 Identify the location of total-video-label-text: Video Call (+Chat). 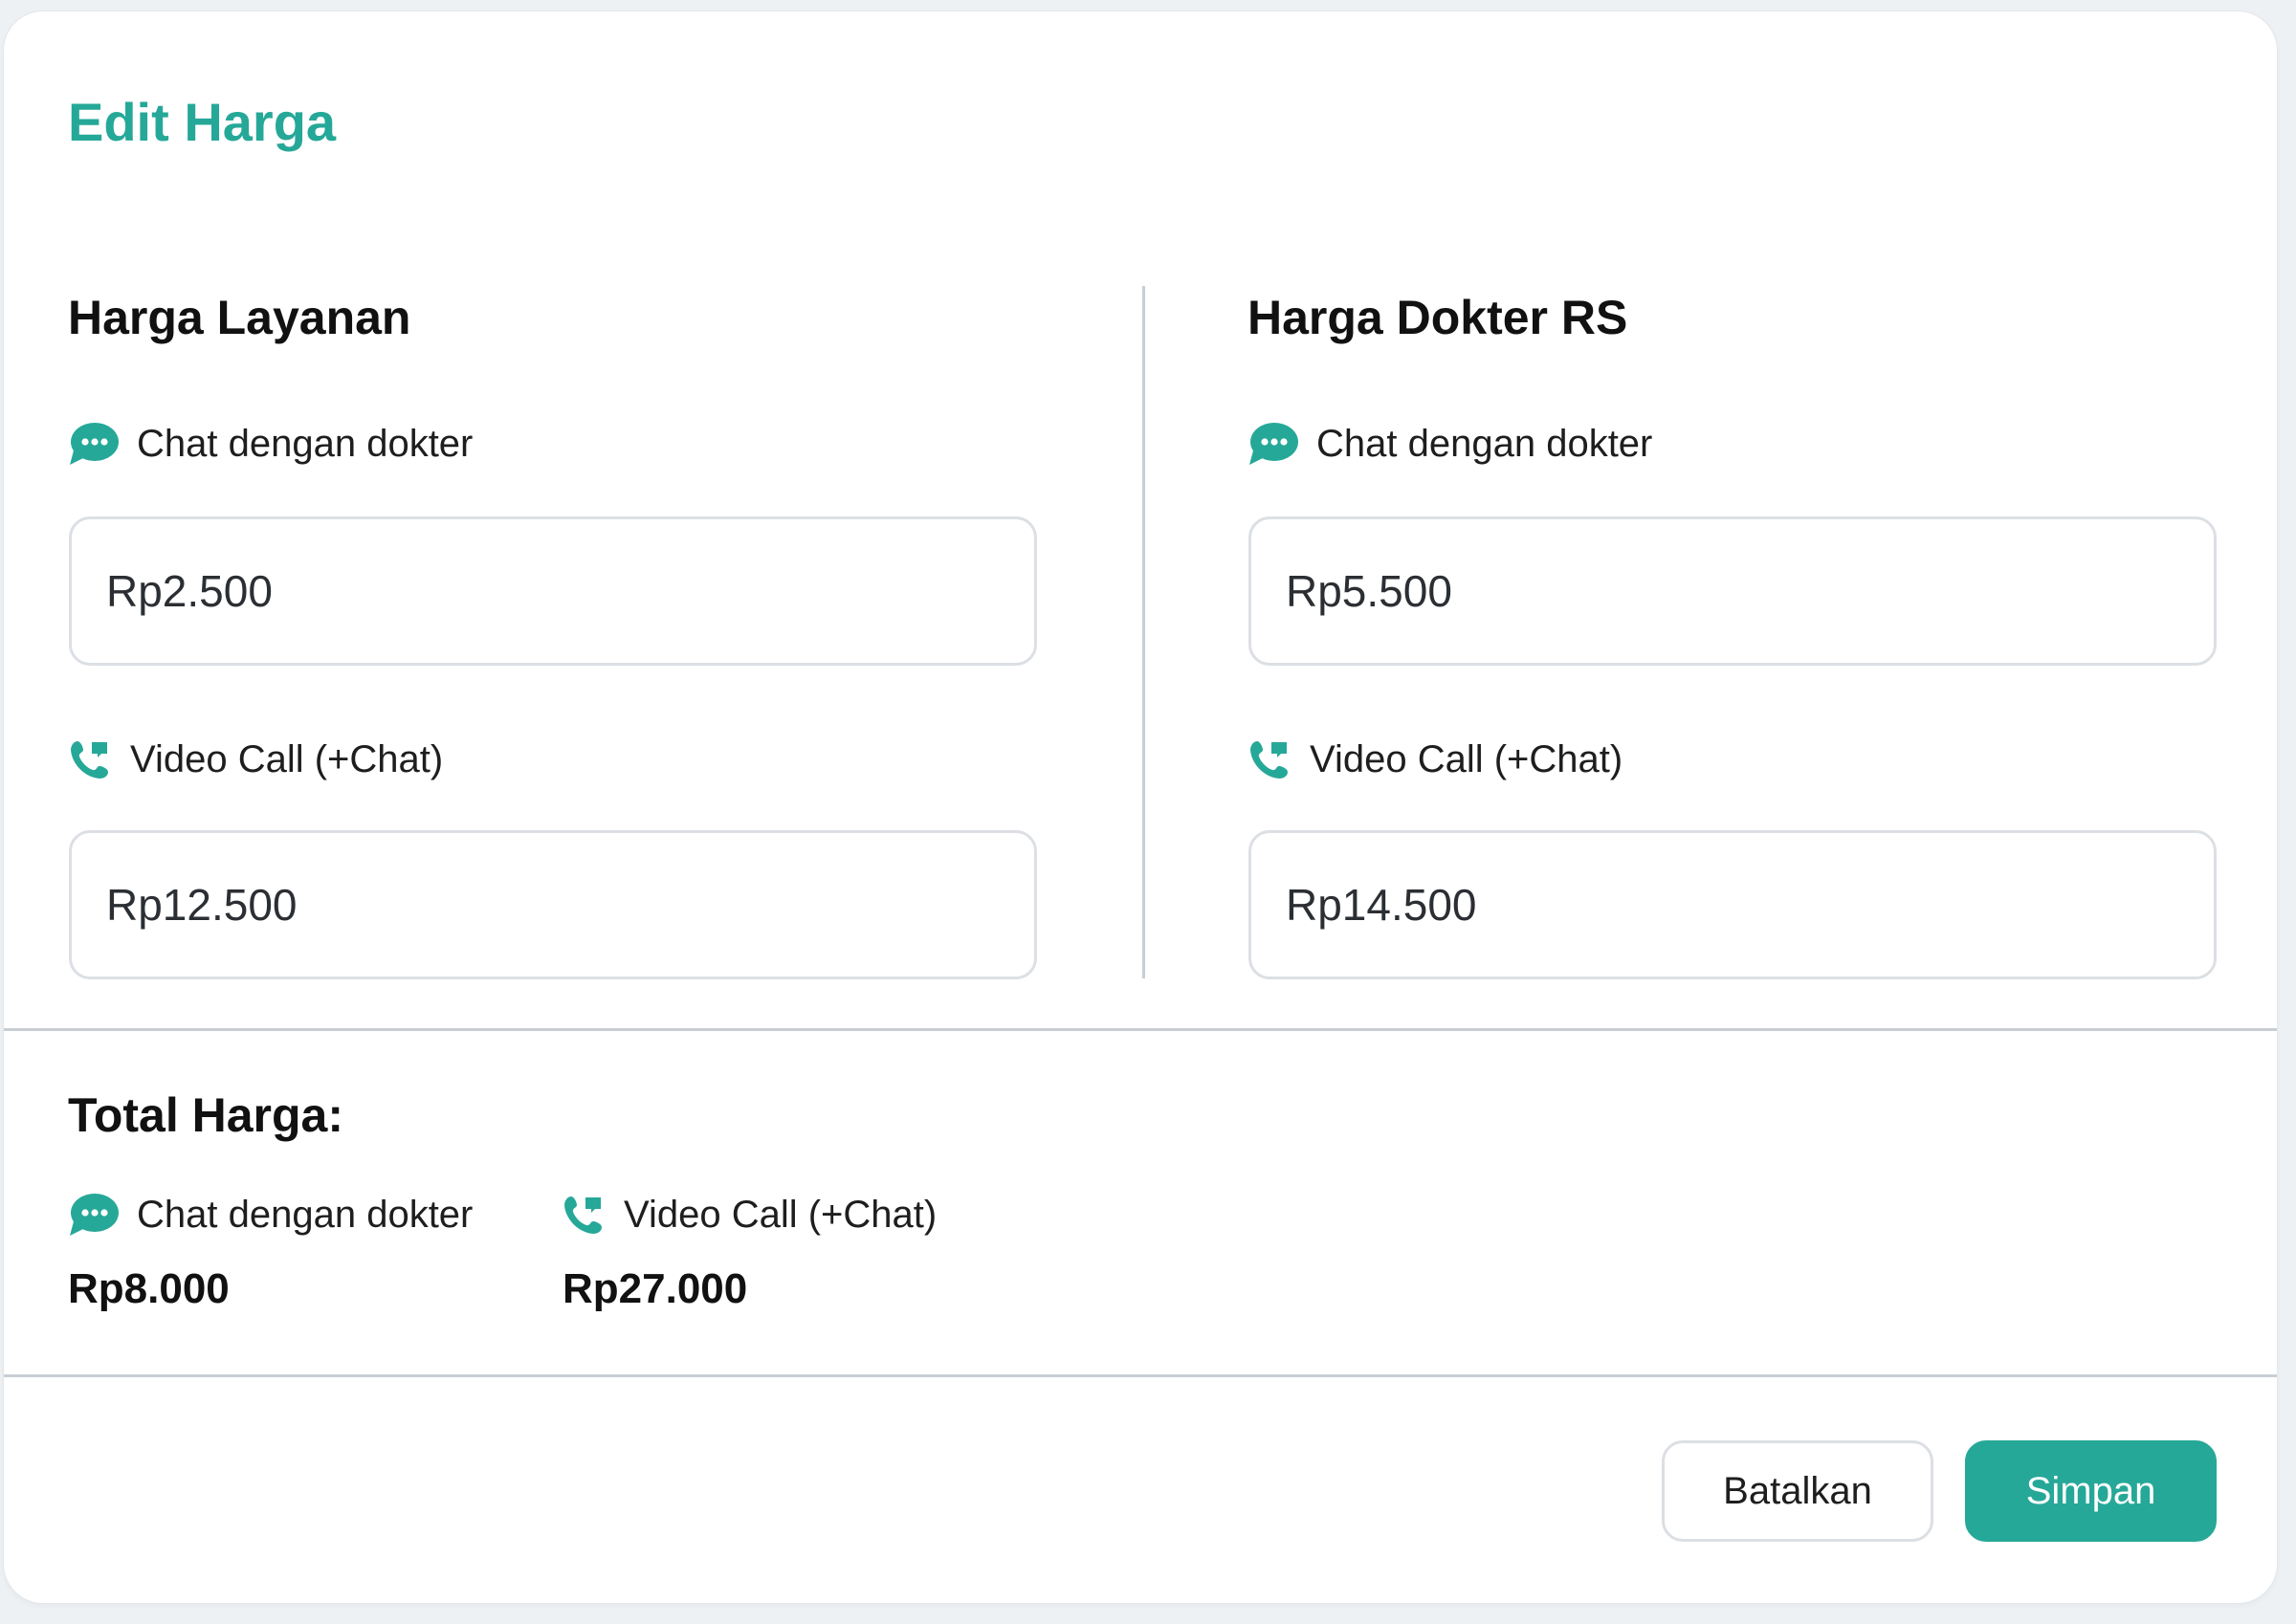
(781, 1215).